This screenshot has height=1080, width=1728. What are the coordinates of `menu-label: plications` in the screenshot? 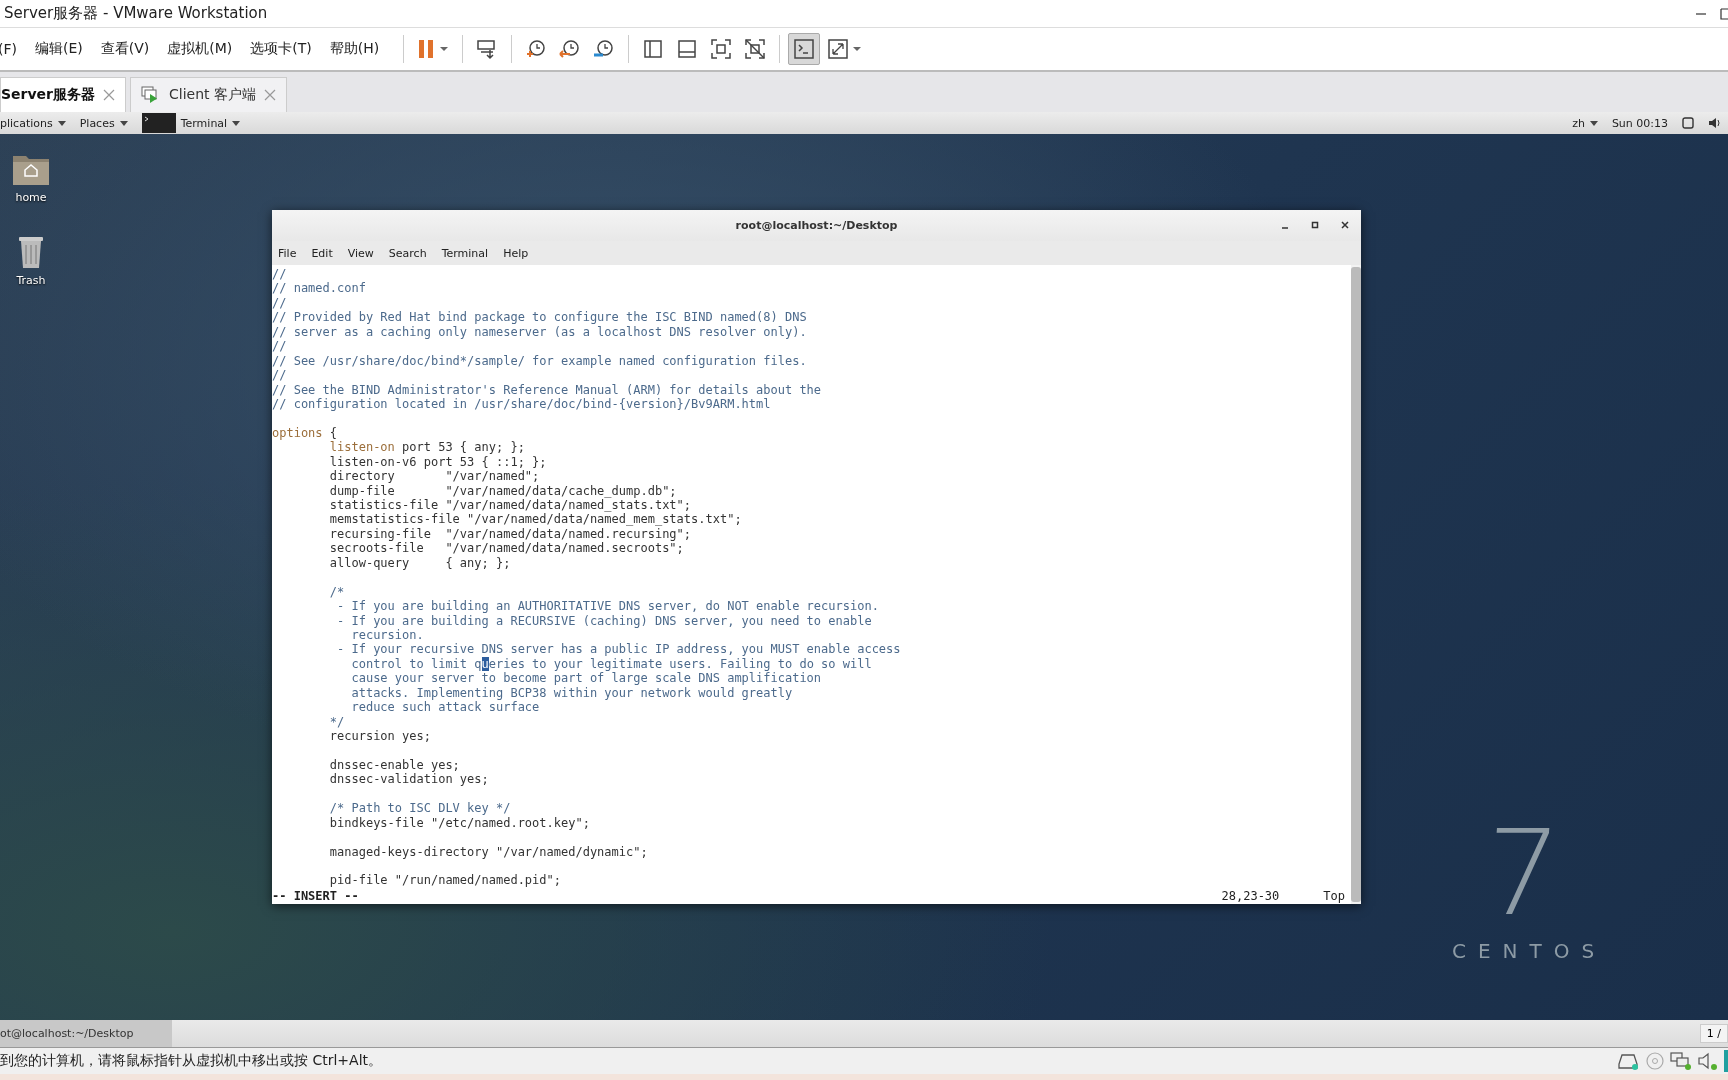 It's located at (26, 123).